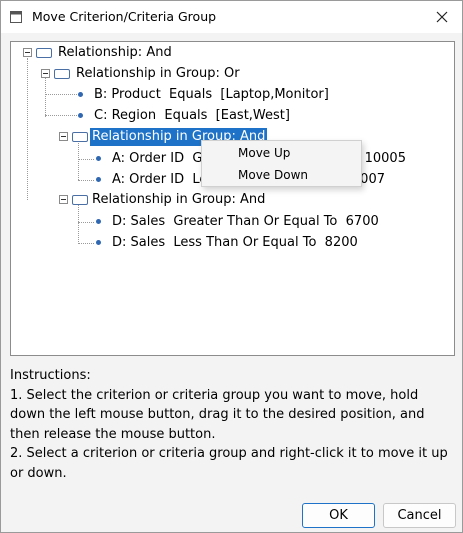  What do you see at coordinates (231, 17) in the screenshot?
I see `title-bar: Move Criterion/Criteria Group` at bounding box center [231, 17].